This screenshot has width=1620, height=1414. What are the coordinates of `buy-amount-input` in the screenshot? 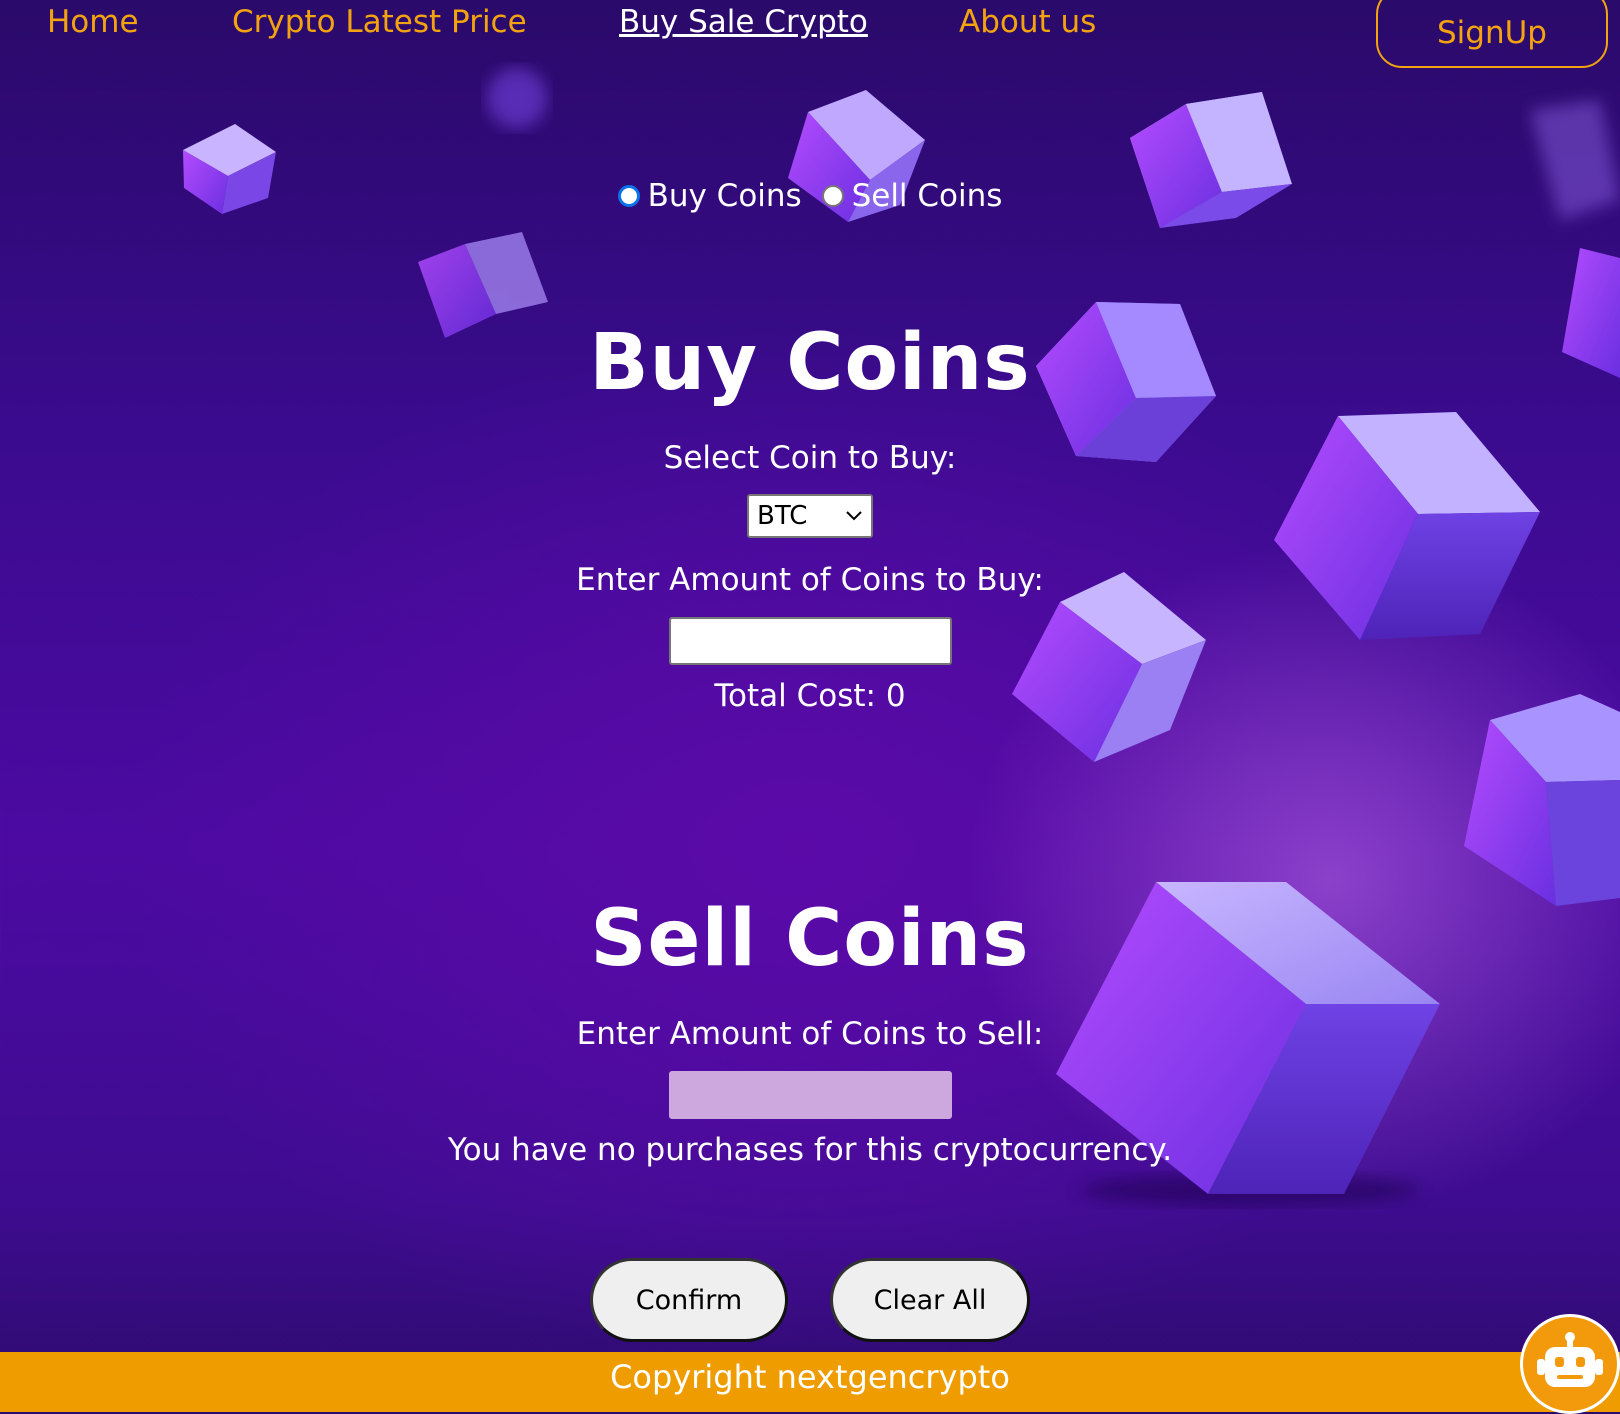 It's located at (810, 641).